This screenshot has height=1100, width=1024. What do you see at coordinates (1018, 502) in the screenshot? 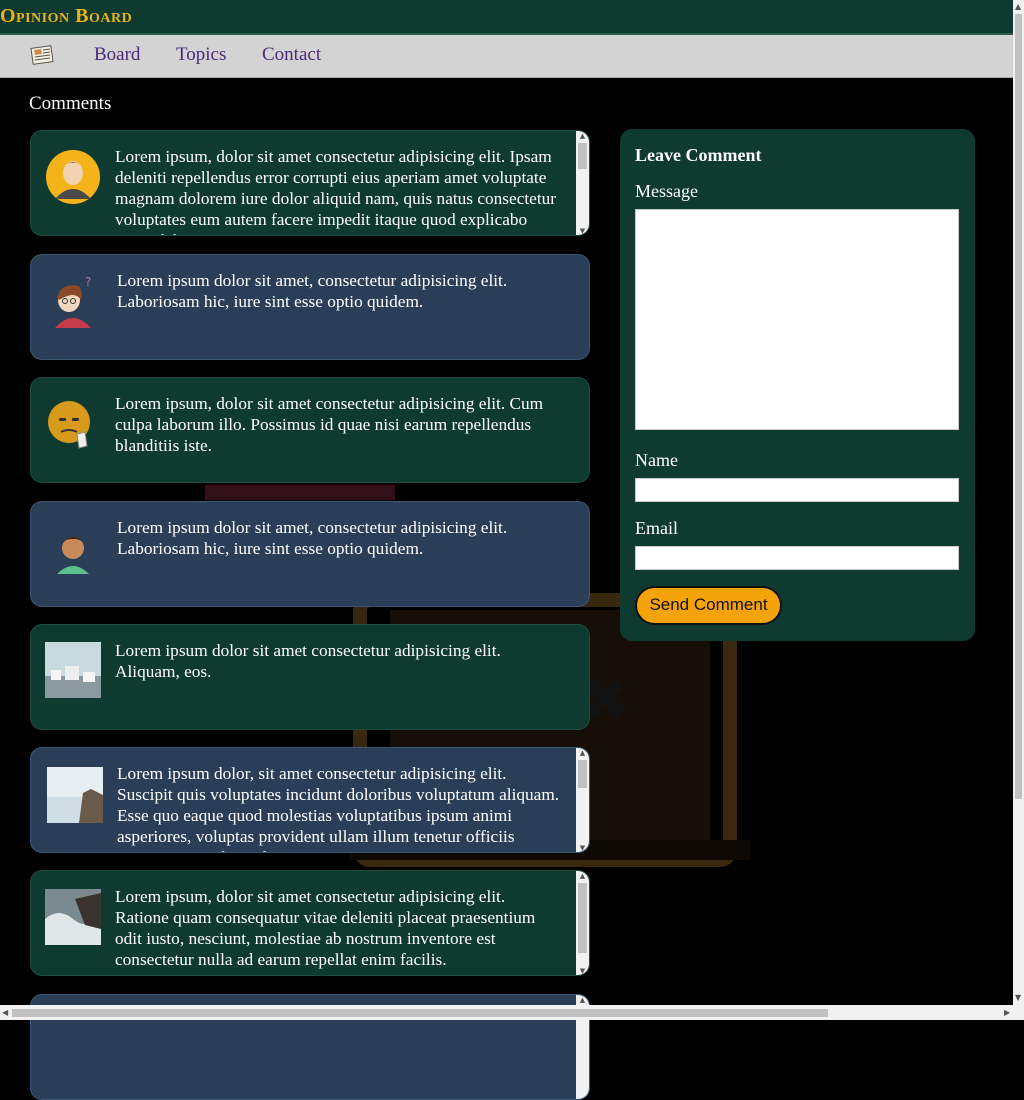
I see `page-vertical-scrollbar: ▲ ▼` at bounding box center [1018, 502].